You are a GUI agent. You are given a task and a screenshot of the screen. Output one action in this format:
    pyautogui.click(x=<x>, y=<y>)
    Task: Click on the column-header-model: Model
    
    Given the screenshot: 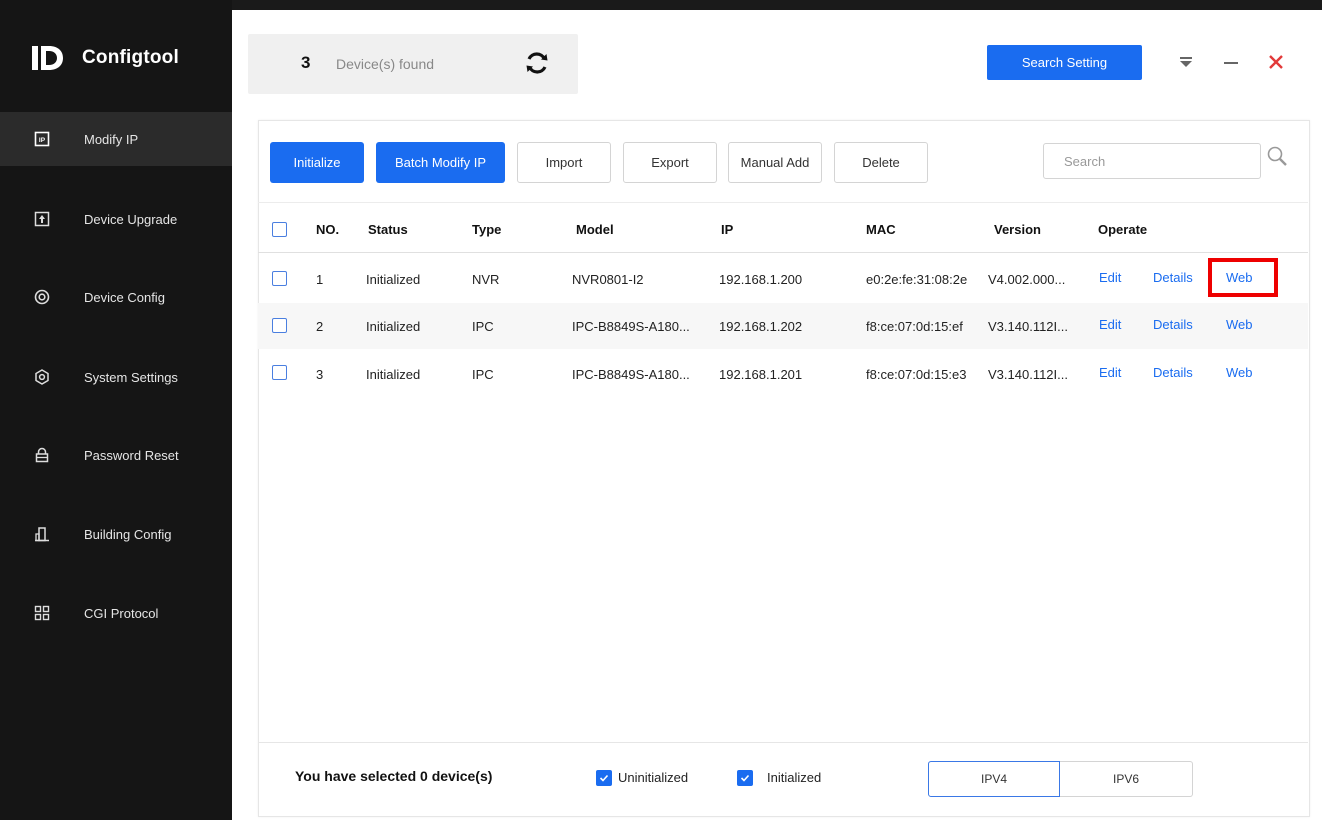 What is the action you would take?
    pyautogui.click(x=595, y=229)
    